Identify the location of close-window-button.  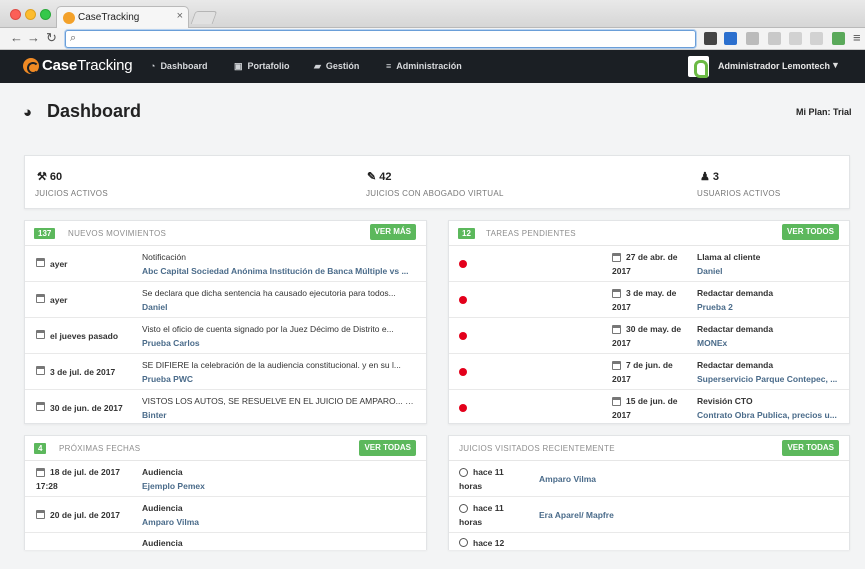
(15, 14).